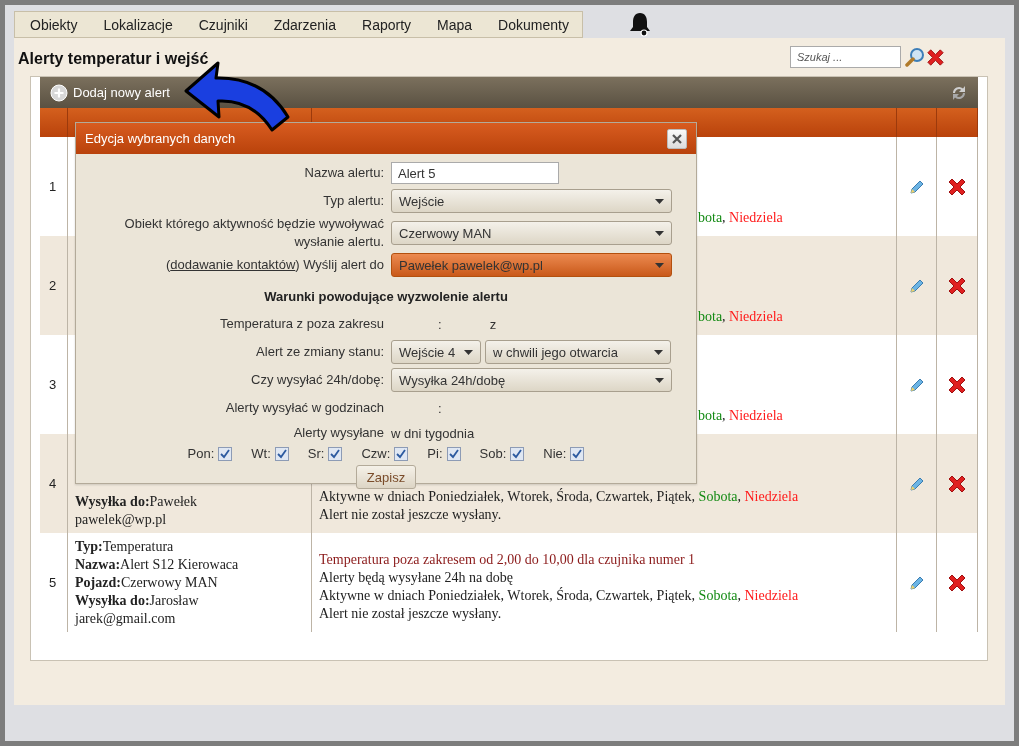 The image size is (1019, 746). What do you see at coordinates (114, 58) in the screenshot?
I see `page-title: Alerty temperatur i wejść` at bounding box center [114, 58].